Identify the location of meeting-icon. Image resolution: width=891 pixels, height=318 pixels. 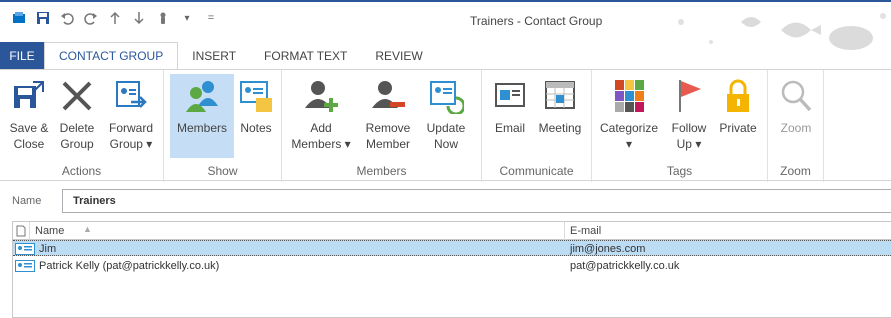
(560, 95).